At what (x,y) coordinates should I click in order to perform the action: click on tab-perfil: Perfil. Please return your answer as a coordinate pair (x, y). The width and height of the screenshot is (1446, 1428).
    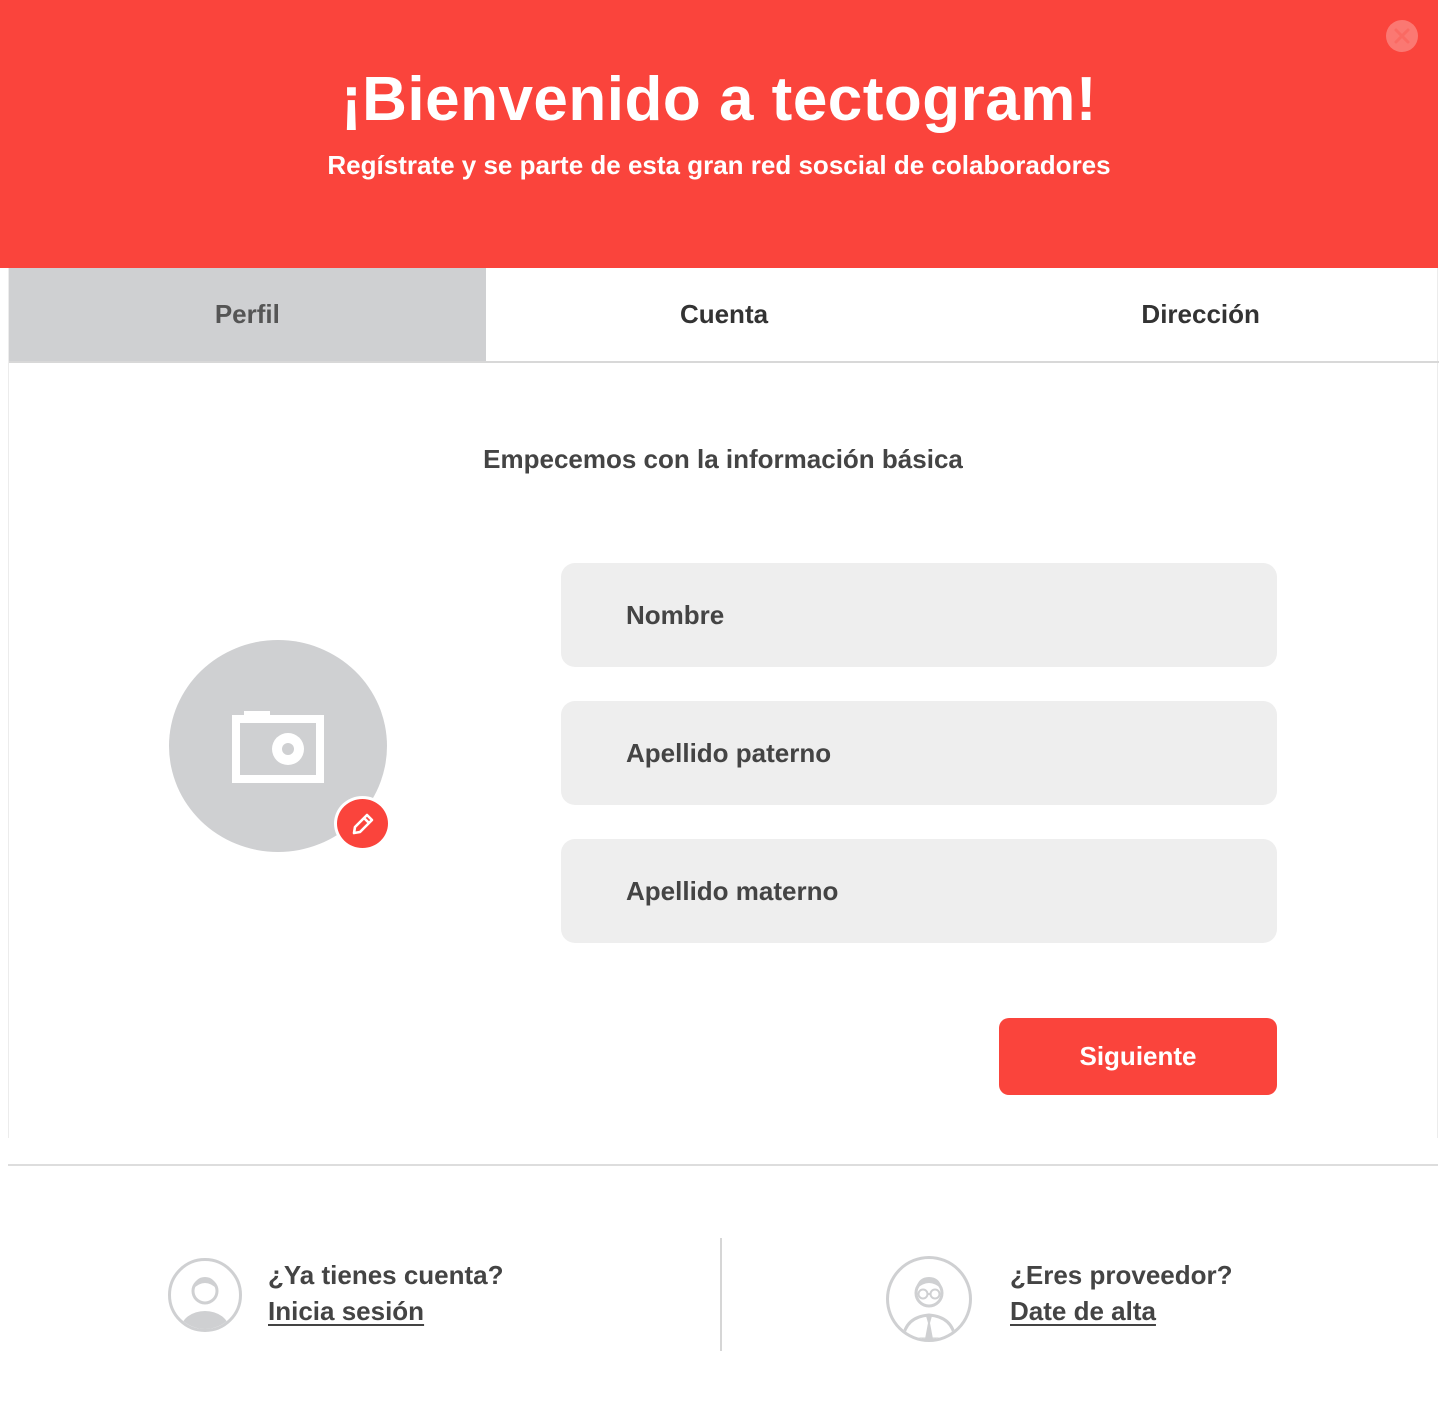
    Looking at the image, I should click on (247, 314).